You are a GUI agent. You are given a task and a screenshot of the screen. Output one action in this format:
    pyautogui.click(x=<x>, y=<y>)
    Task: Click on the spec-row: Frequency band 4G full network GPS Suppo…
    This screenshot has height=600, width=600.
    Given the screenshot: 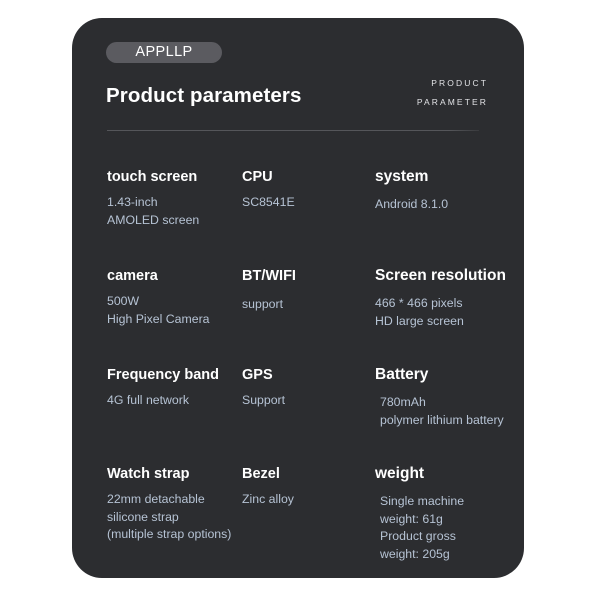 What is the action you would take?
    pyautogui.click(x=298, y=415)
    